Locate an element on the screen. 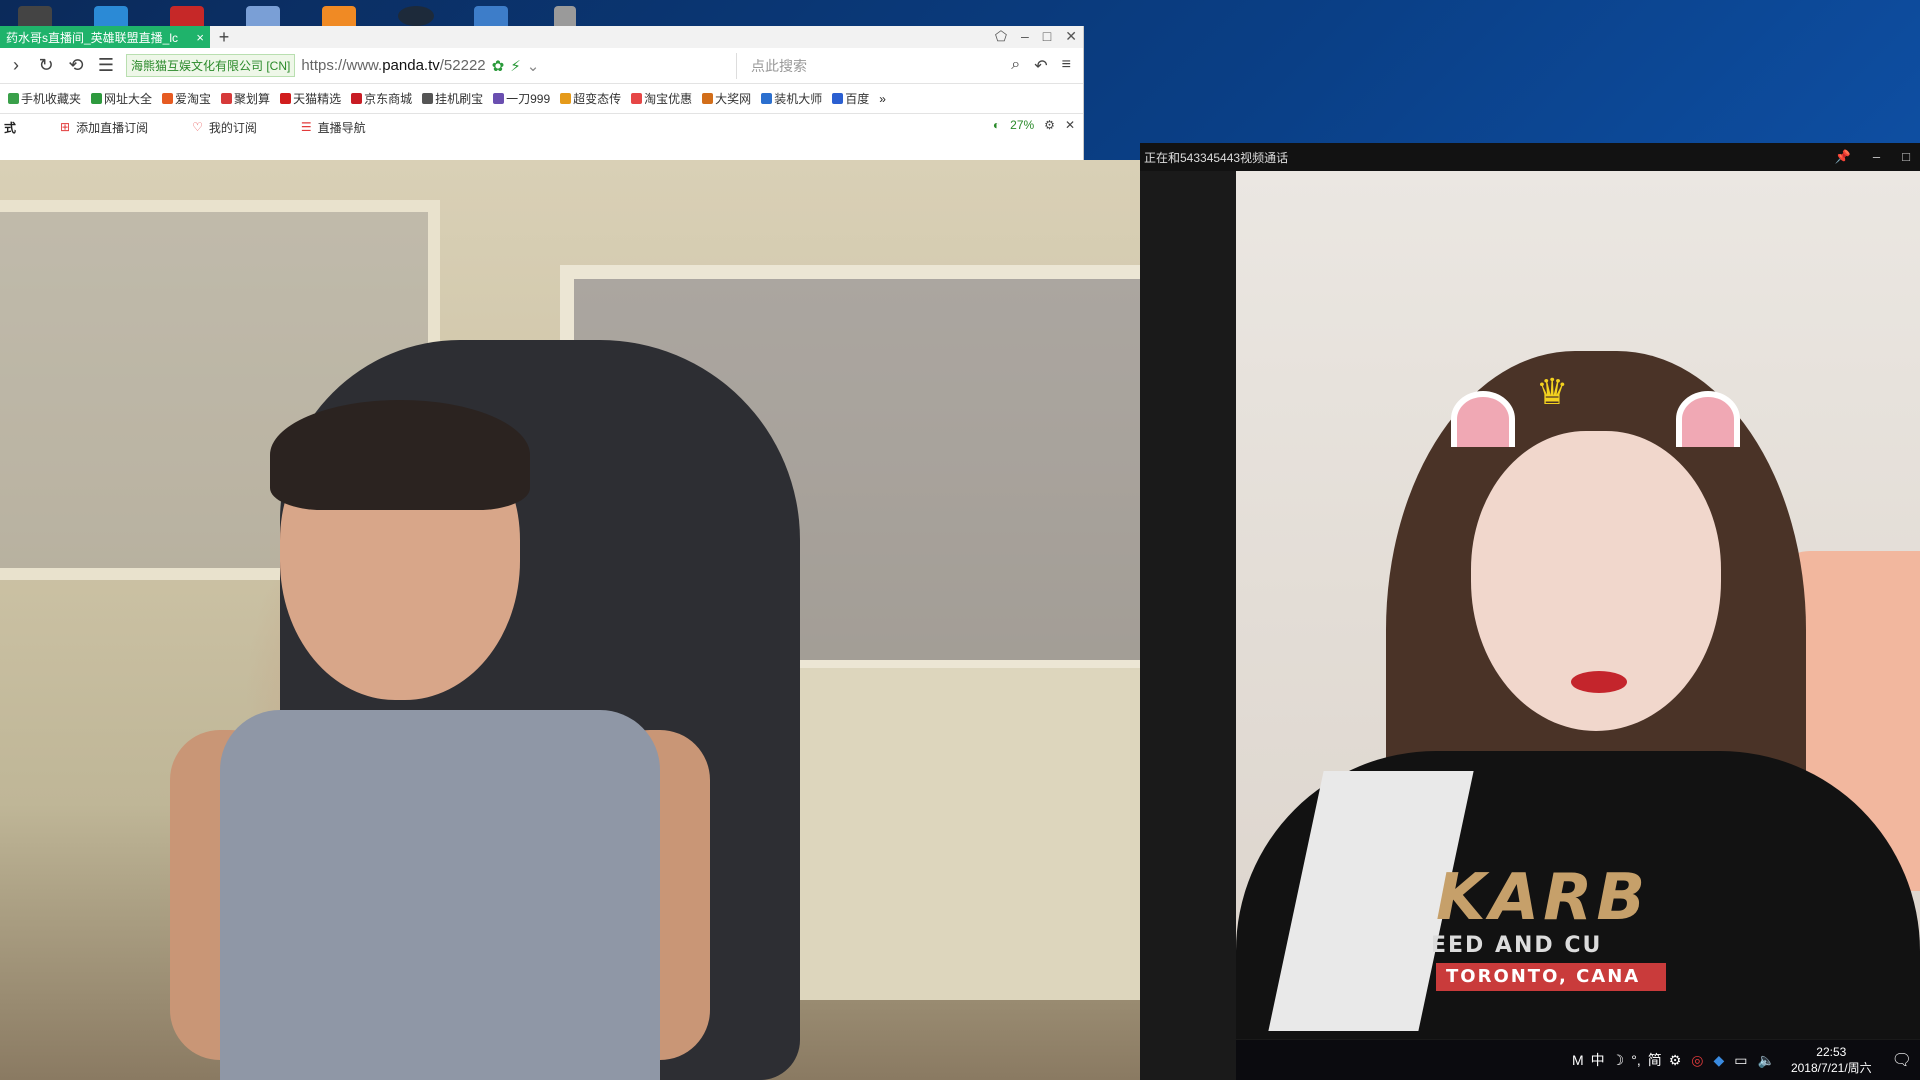 The width and height of the screenshot is (1920, 1080). bookmark-item: 一刀999 is located at coordinates (521, 98).